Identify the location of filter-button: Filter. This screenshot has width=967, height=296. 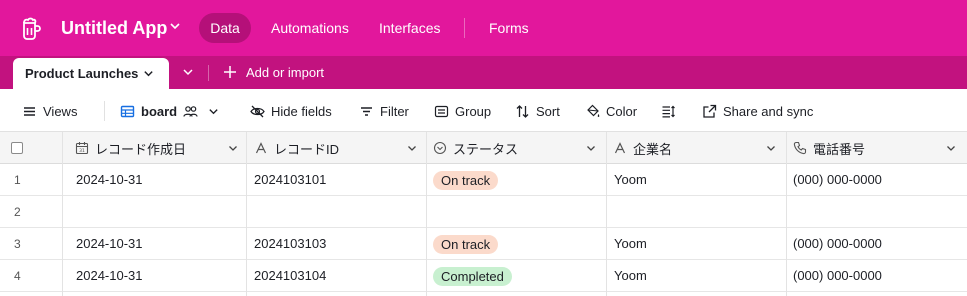
(384, 111).